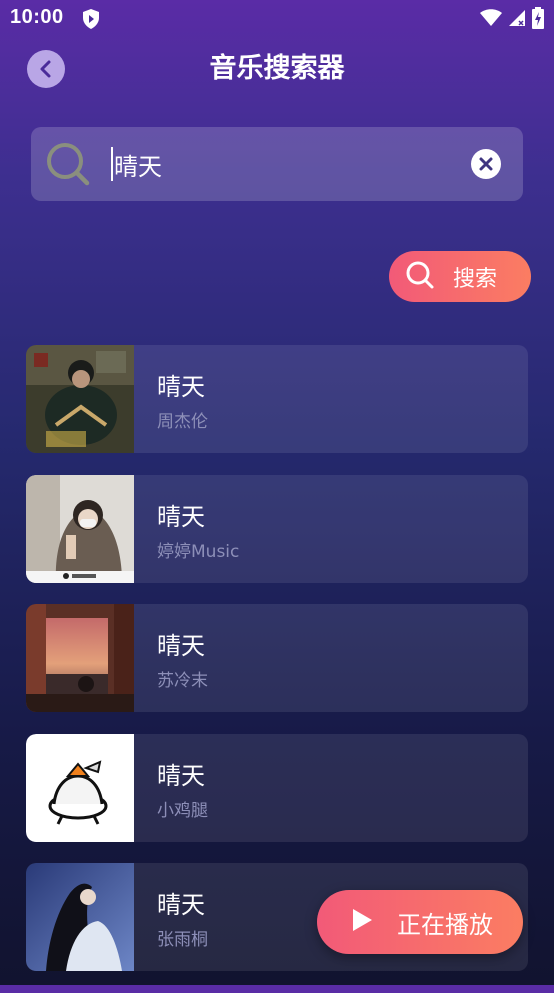 This screenshot has height=993, width=554. What do you see at coordinates (277, 19) in the screenshot?
I see `status-bar: 10:00` at bounding box center [277, 19].